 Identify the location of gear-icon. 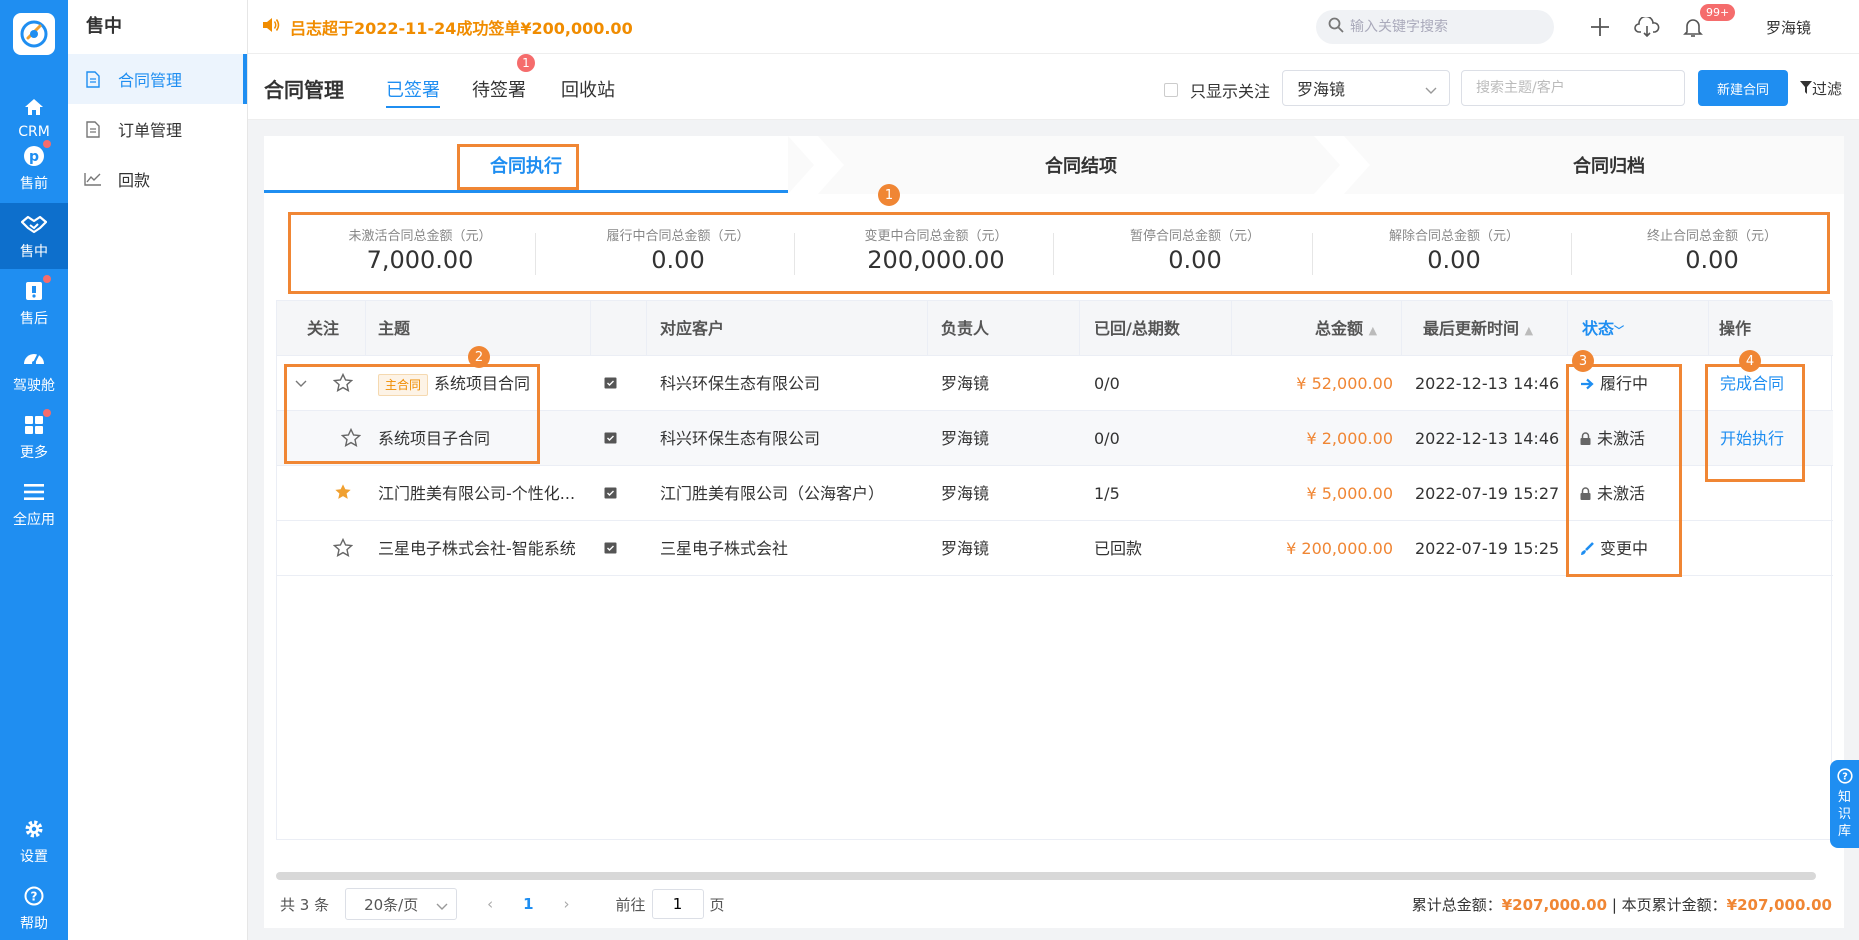
(34, 829).